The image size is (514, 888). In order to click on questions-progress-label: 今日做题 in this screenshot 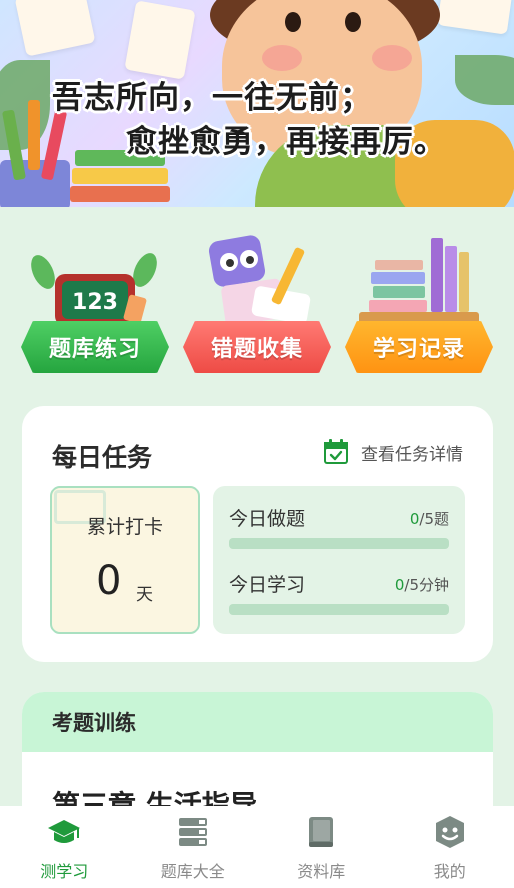, I will do `click(267, 519)`.